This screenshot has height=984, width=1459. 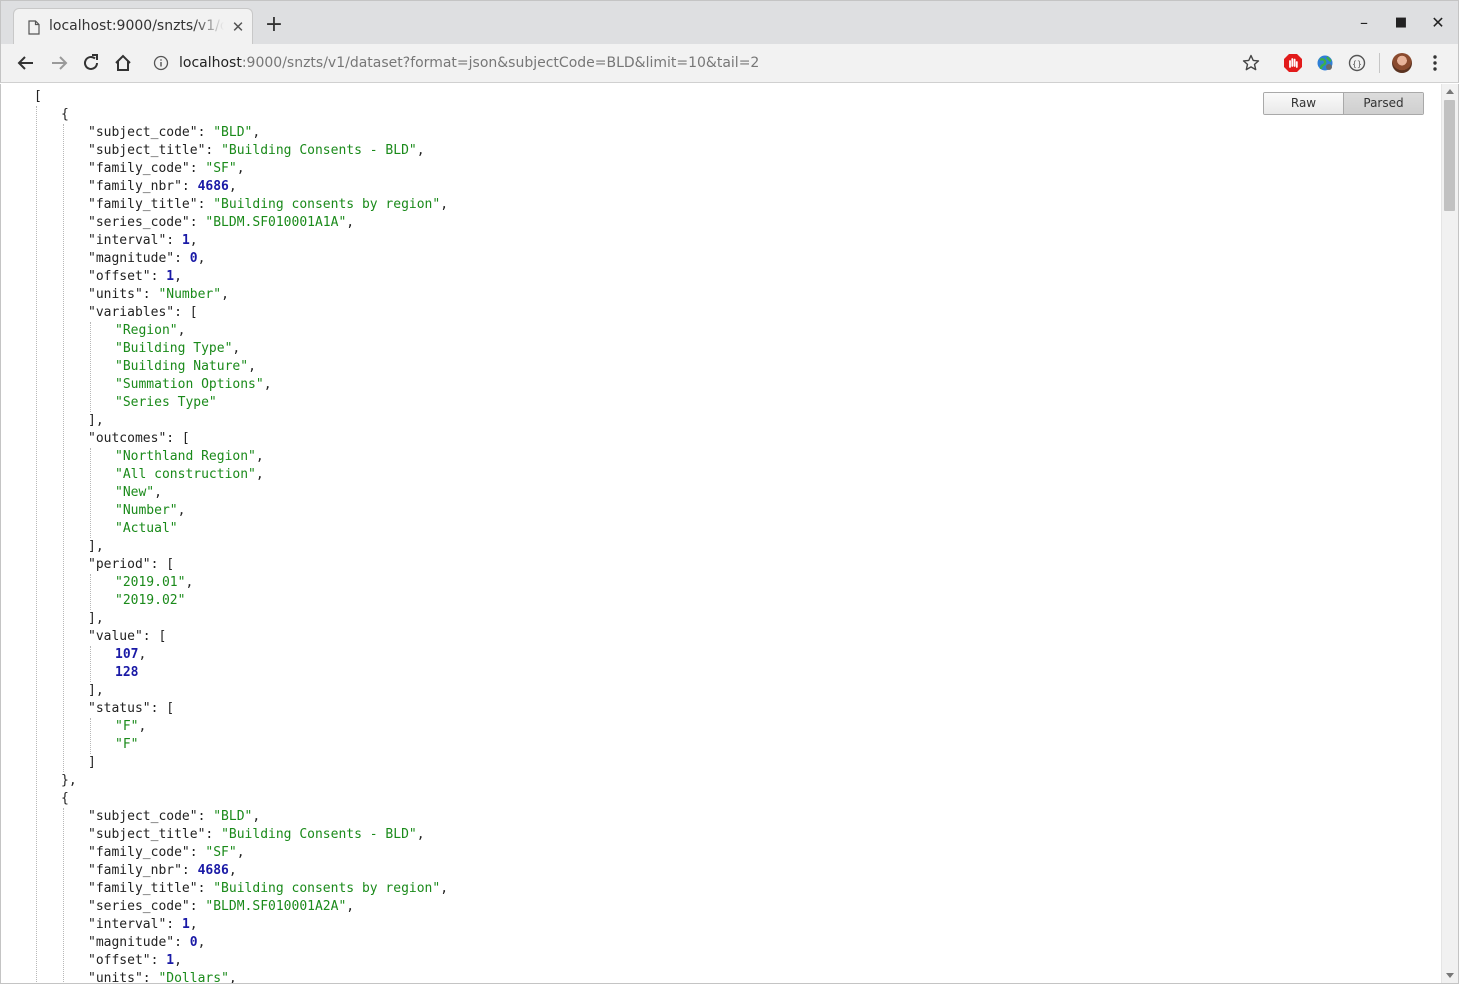 What do you see at coordinates (185, 456) in the screenshot?
I see `json-string: "Northland Region"` at bounding box center [185, 456].